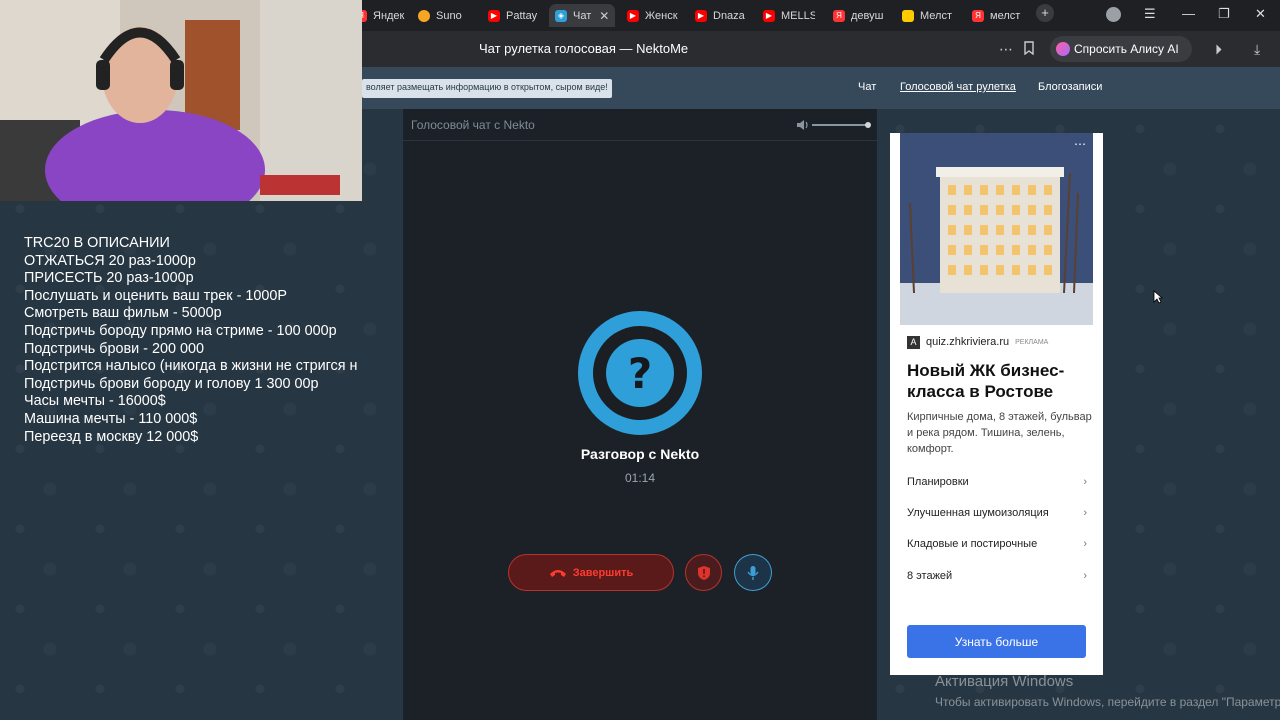 The height and width of the screenshot is (720, 1280). Describe the element at coordinates (95, 401) in the screenshot. I see `price-line: Часы мечты - 16000$` at that location.